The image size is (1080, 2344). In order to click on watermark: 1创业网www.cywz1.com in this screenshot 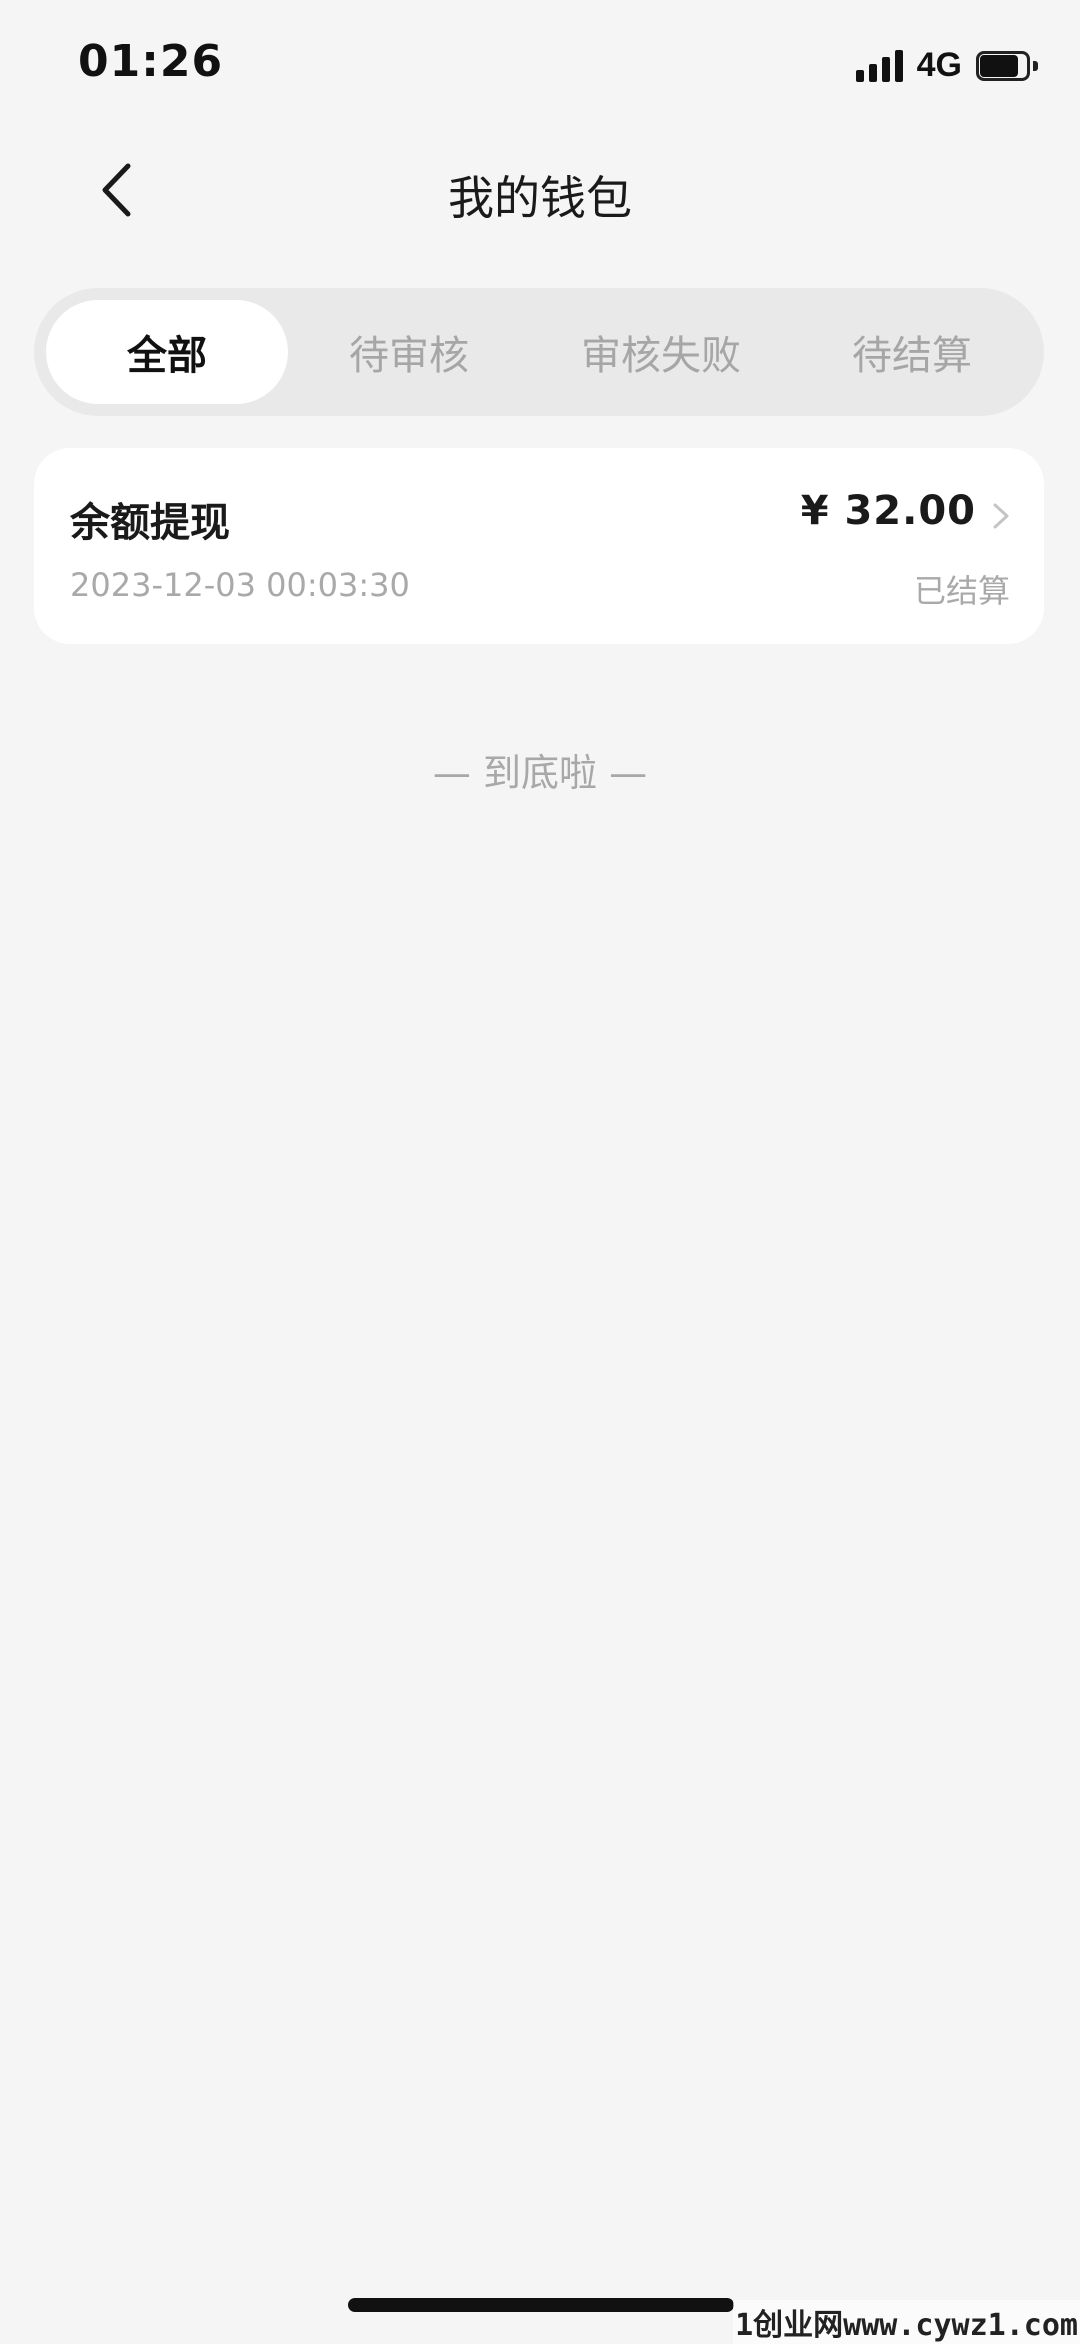, I will do `click(906, 2322)`.